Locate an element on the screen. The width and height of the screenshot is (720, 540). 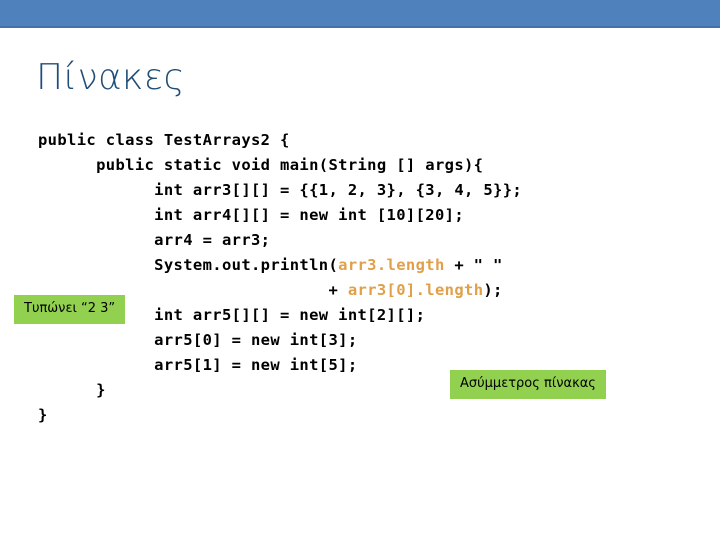
code-token-highlight: arr3[0].length is located at coordinates (415, 290).